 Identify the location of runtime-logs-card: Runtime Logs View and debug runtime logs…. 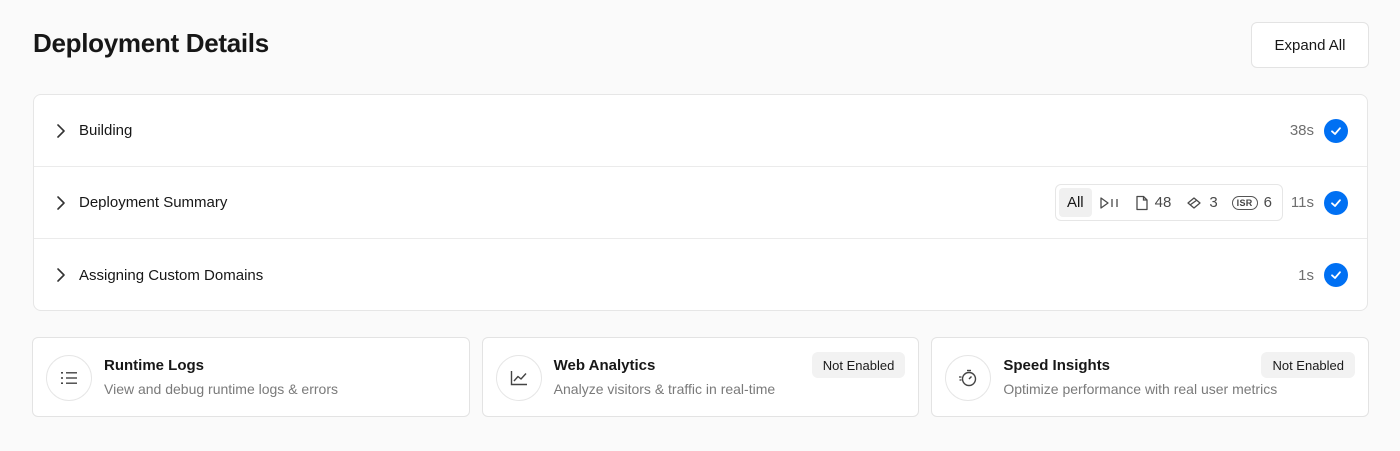
(251, 377).